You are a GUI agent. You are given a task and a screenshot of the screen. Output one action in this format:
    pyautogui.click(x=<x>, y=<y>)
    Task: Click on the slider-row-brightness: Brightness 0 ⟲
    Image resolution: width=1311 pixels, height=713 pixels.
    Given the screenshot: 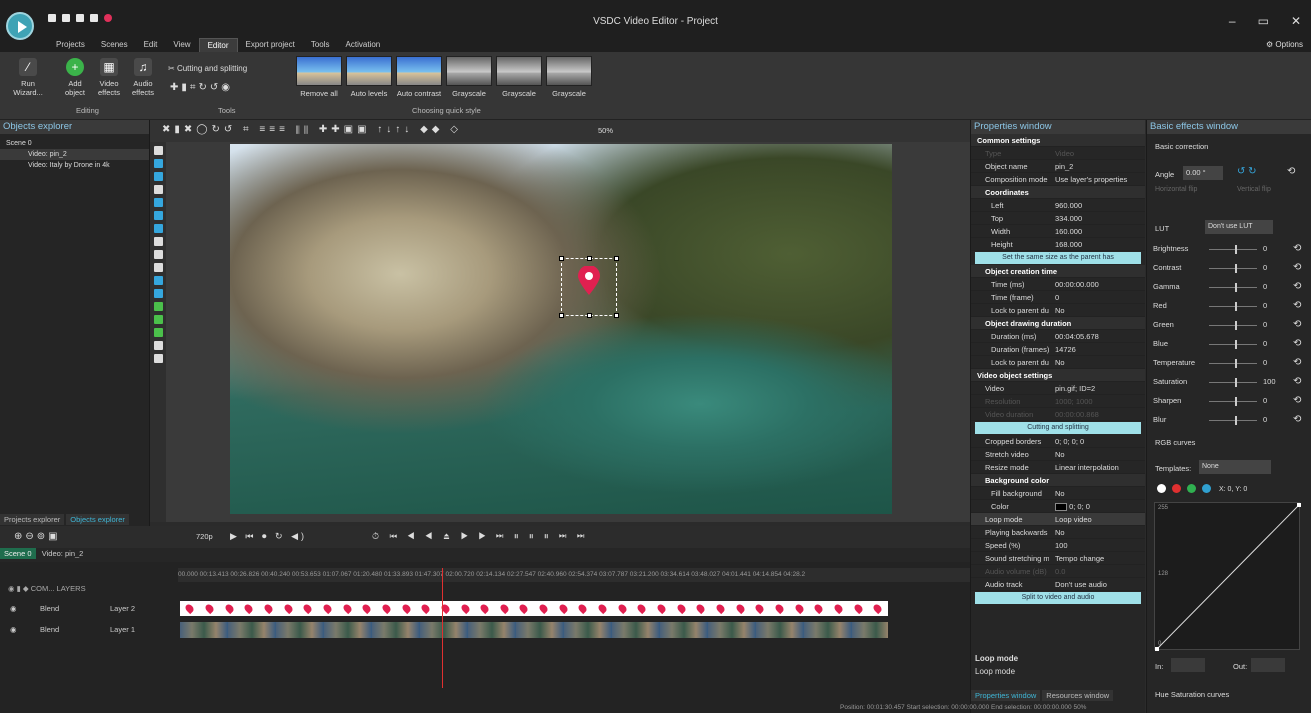 What is the action you would take?
    pyautogui.click(x=1230, y=249)
    